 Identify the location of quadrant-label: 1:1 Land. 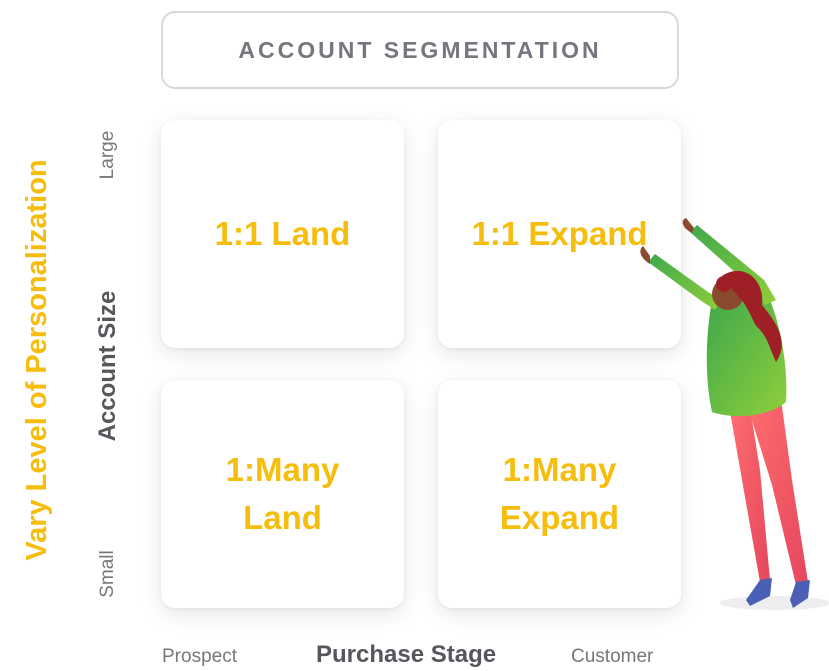
(282, 233).